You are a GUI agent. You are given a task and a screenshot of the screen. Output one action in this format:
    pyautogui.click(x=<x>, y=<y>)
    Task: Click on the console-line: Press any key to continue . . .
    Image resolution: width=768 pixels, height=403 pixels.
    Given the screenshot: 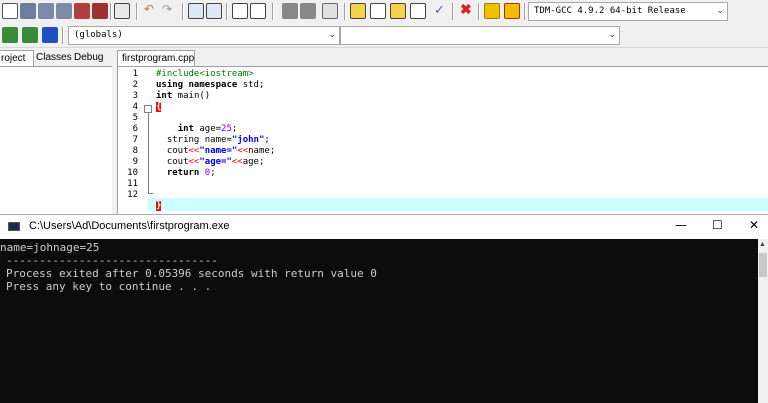 What is the action you would take?
    pyautogui.click(x=109, y=286)
    